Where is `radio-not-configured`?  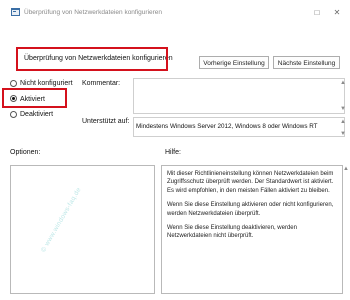
radio-not-configured is located at coordinates (13, 83).